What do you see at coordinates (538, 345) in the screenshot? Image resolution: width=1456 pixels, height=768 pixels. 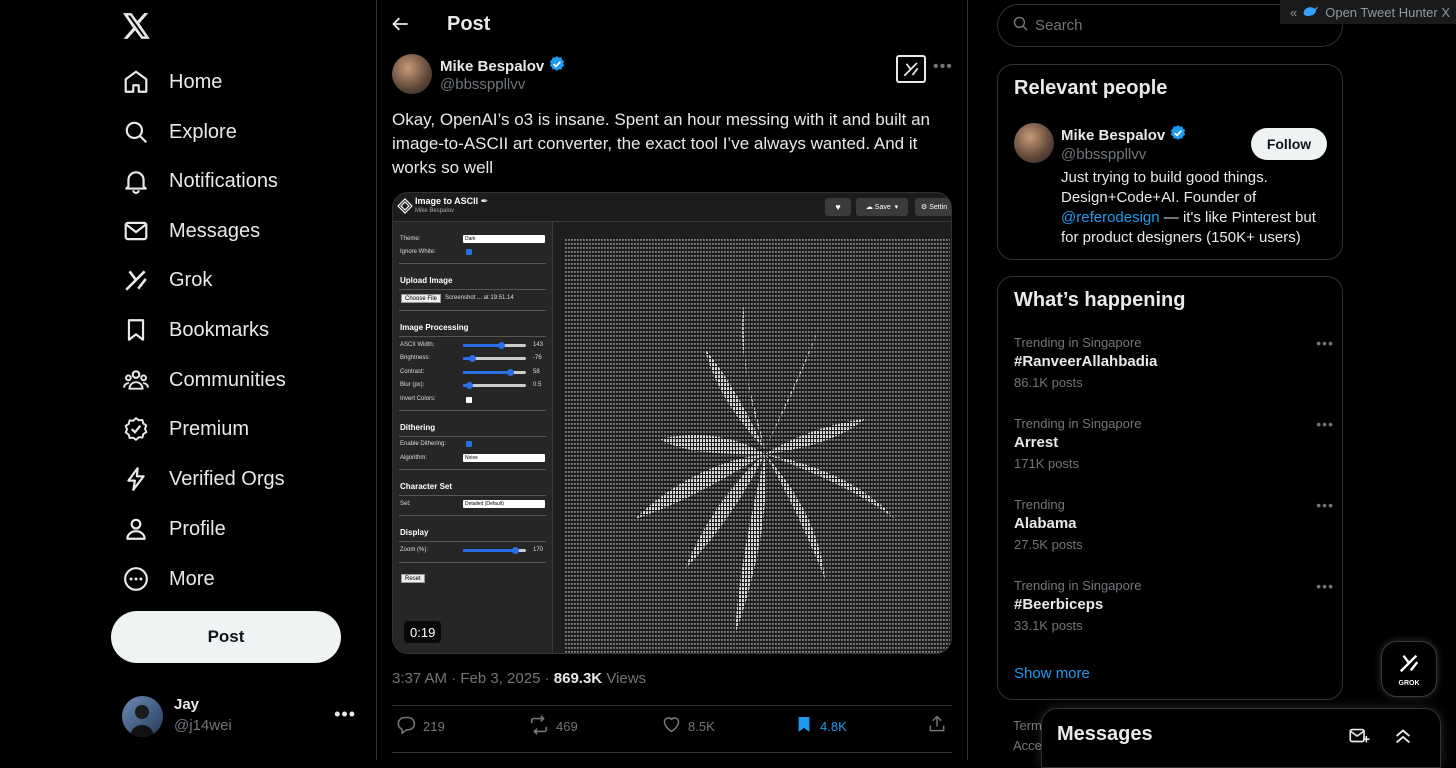 I see `ascii-width-value: 143` at bounding box center [538, 345].